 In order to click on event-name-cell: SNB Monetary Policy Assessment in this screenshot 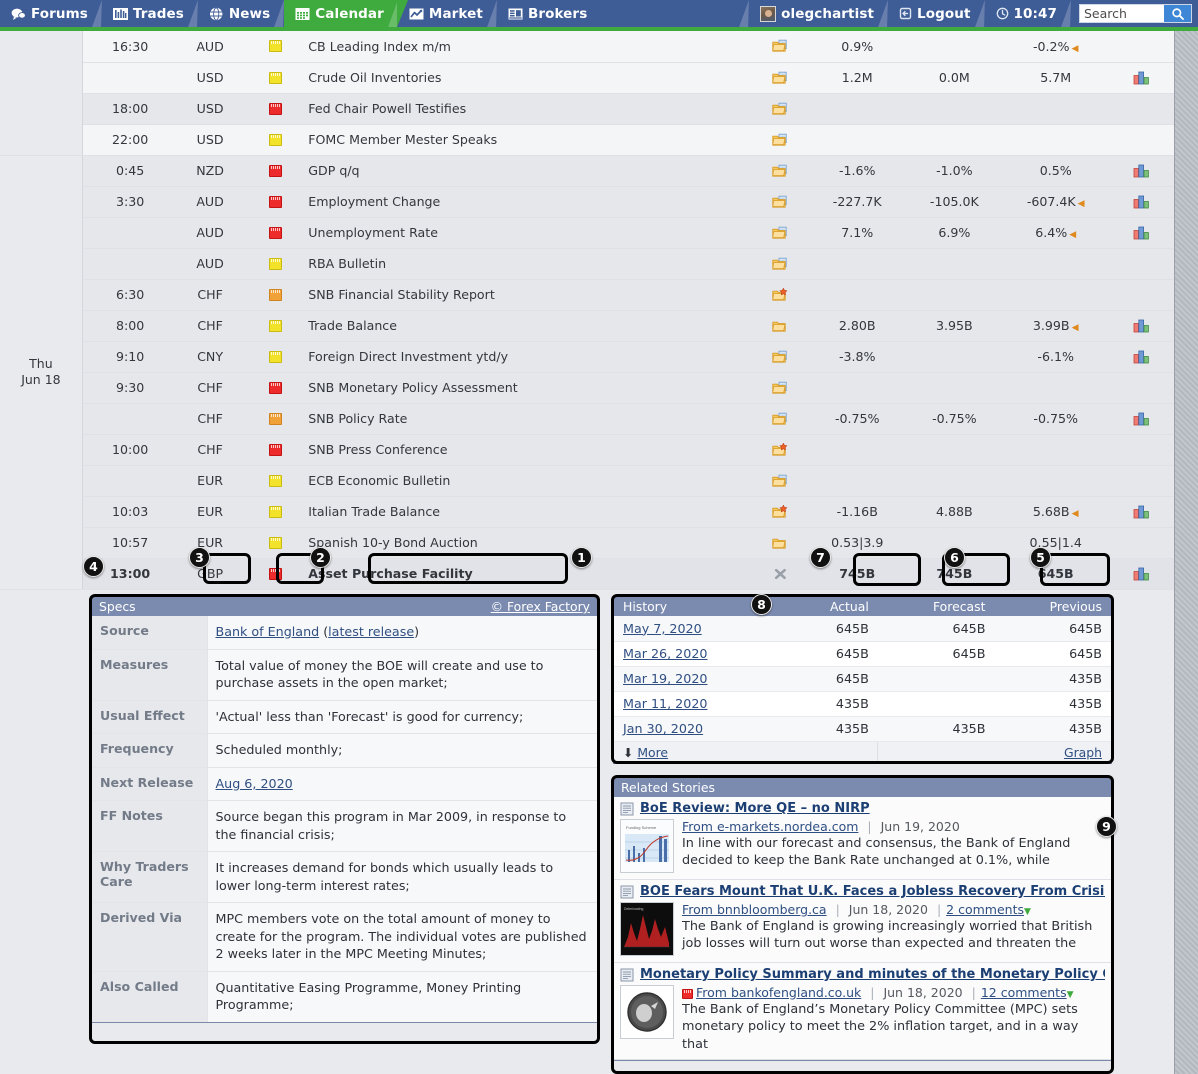, I will do `click(530, 388)`.